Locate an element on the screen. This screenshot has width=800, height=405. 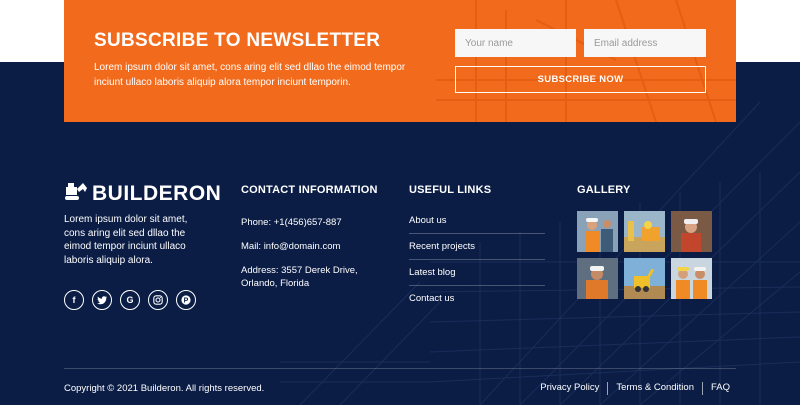
social-links: f G P is located at coordinates (130, 300).